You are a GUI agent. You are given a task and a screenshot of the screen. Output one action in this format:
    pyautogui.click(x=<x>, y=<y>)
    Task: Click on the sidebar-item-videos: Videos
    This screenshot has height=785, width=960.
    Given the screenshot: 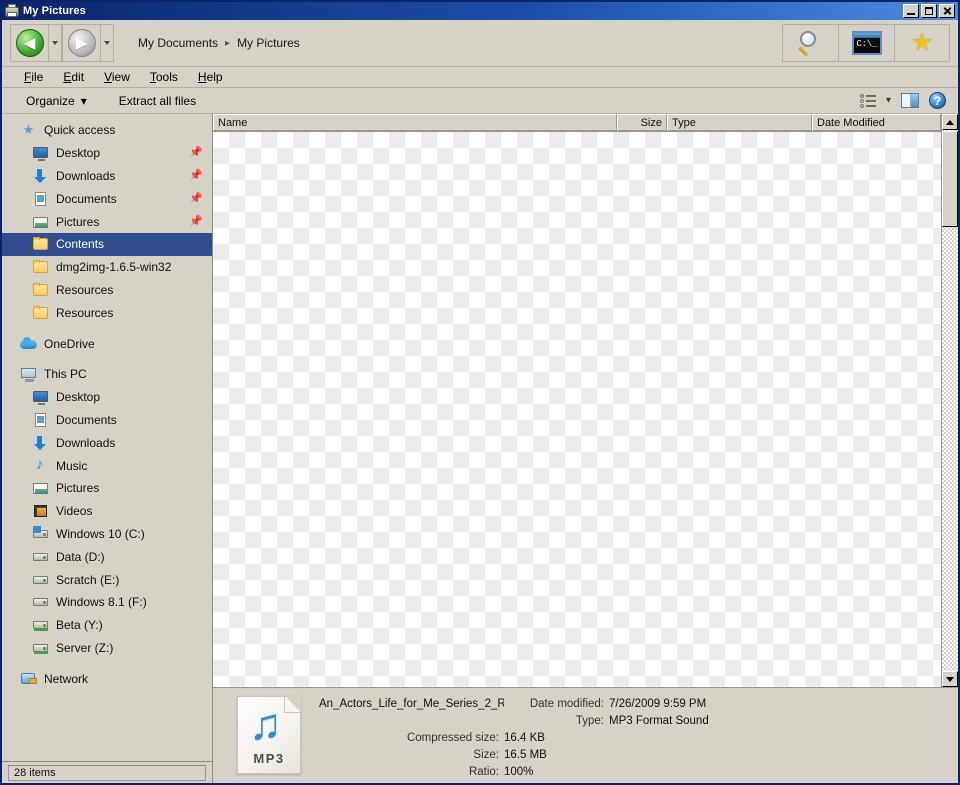 What is the action you would take?
    pyautogui.click(x=107, y=511)
    